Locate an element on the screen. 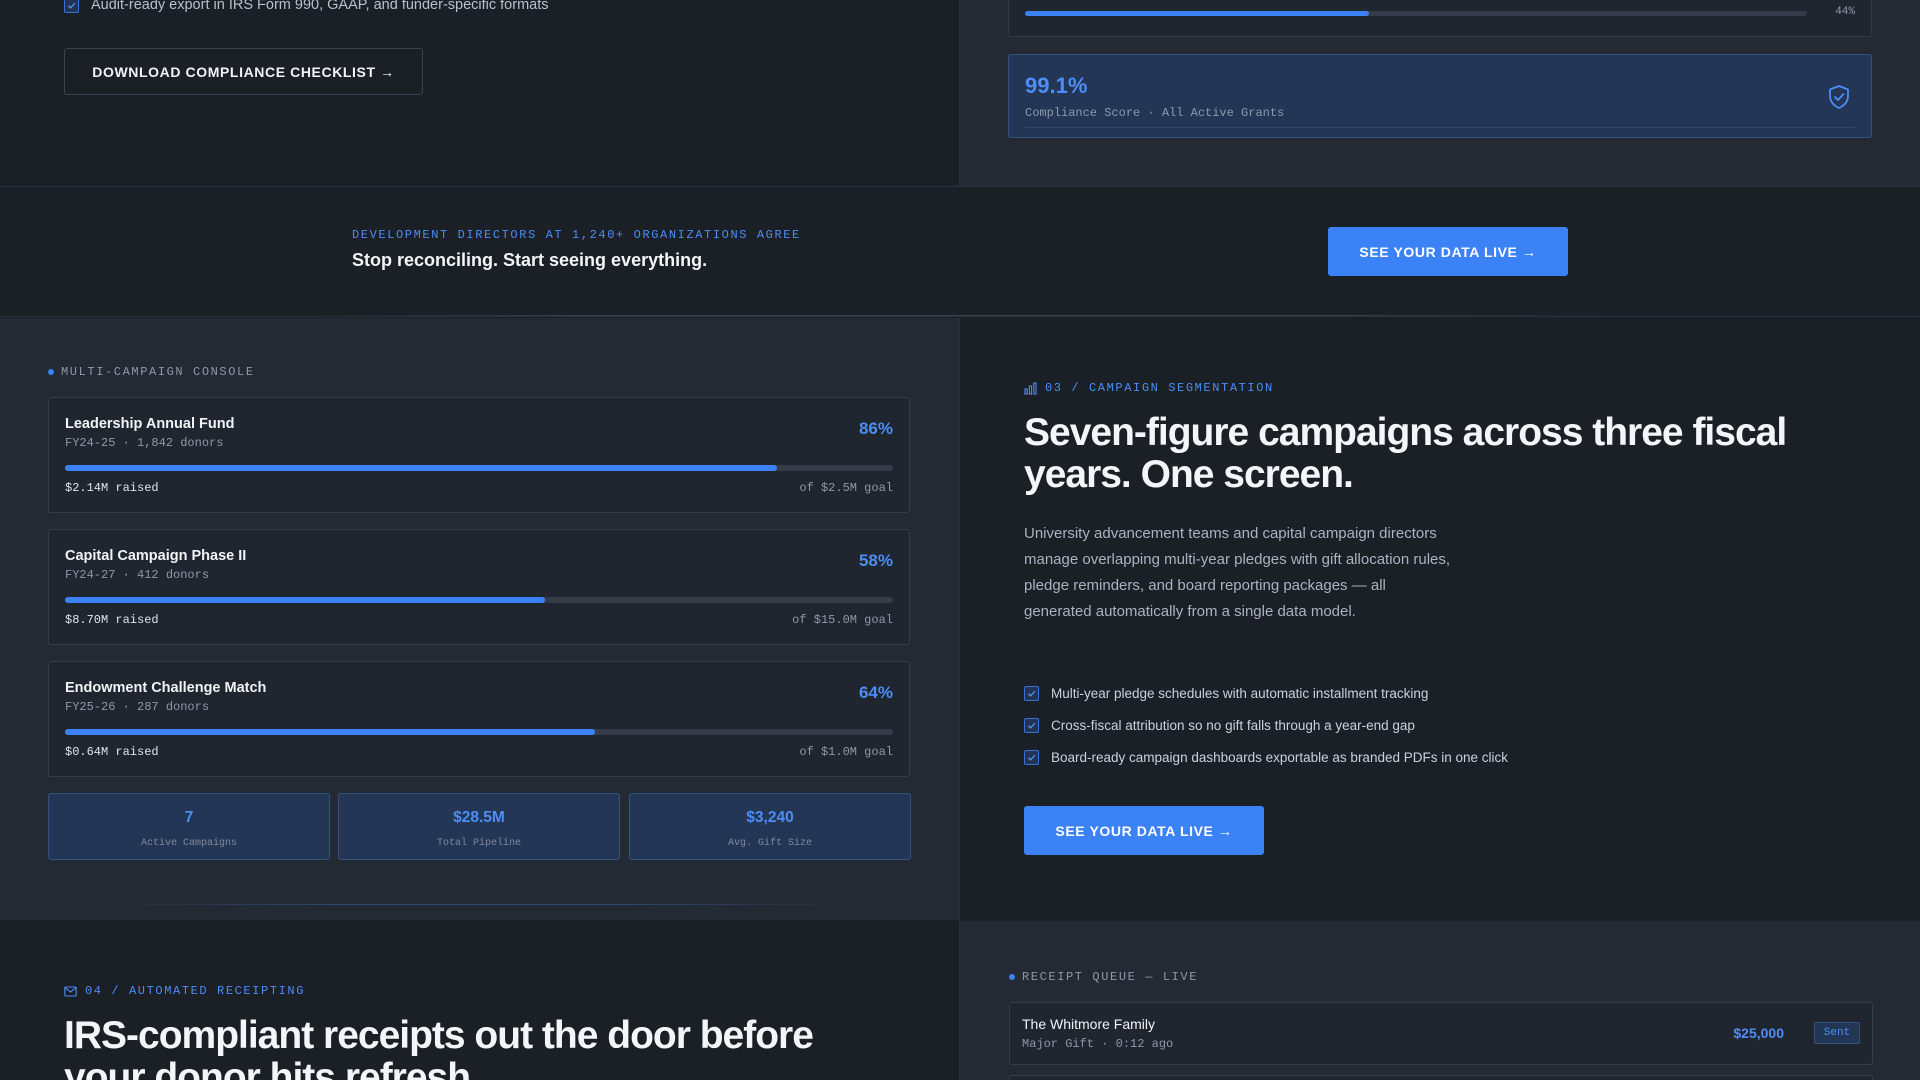  stat-value: $28.5M is located at coordinates (479, 817).